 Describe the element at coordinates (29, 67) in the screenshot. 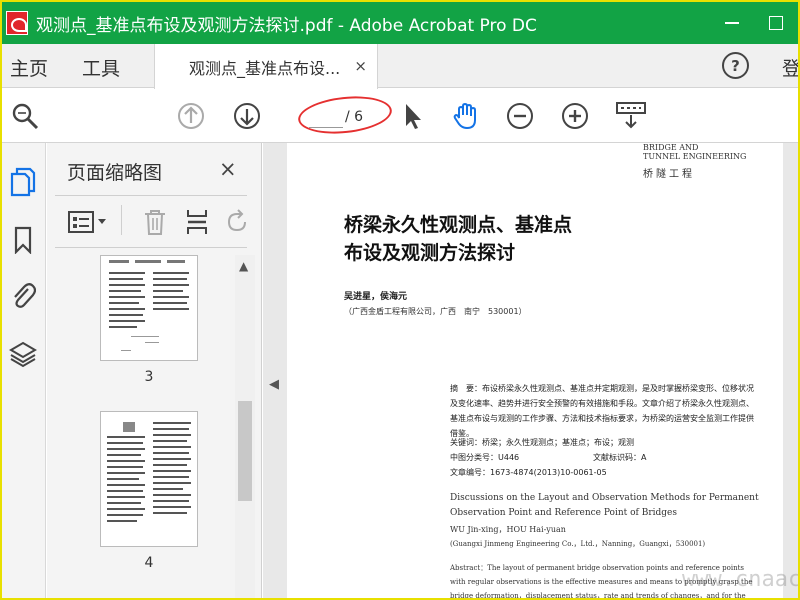

I see `tab-home: 主页` at that location.